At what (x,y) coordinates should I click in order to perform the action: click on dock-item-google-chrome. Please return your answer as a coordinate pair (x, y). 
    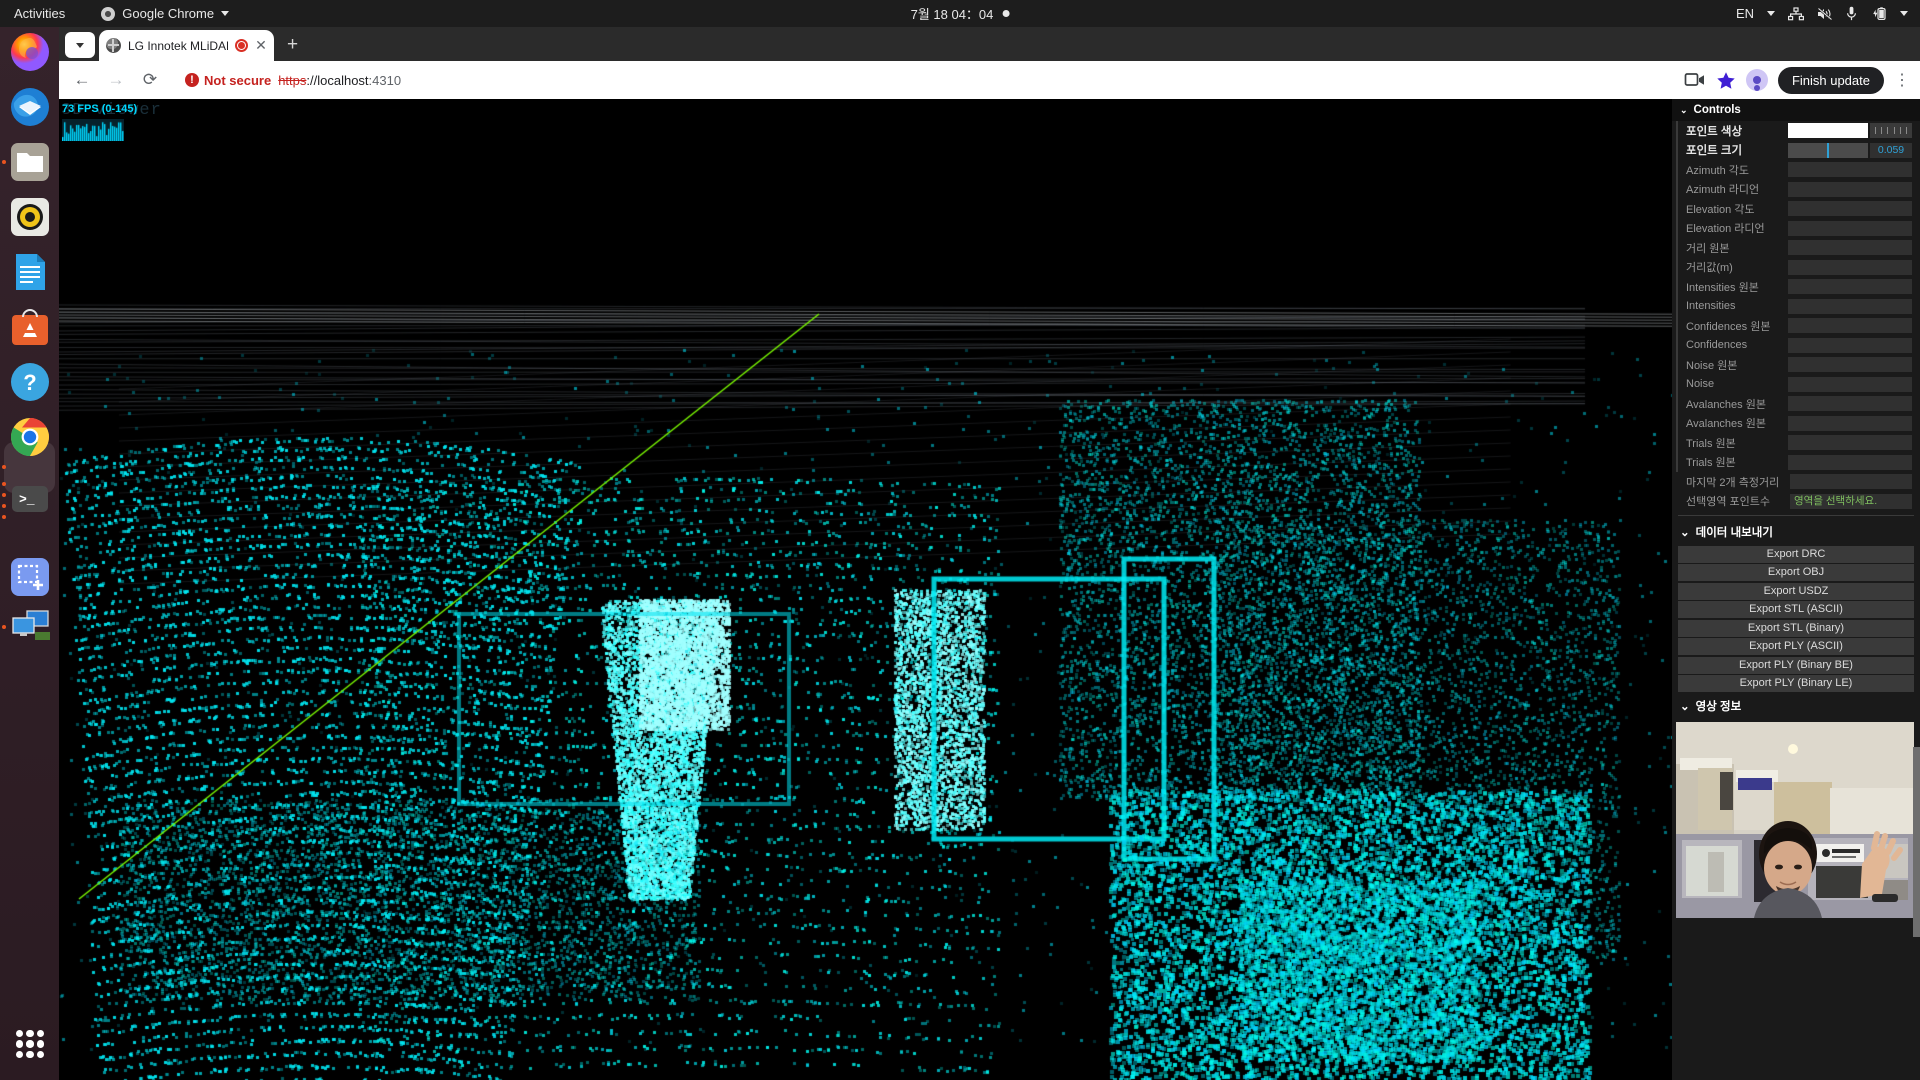
    Looking at the image, I should click on (30, 437).